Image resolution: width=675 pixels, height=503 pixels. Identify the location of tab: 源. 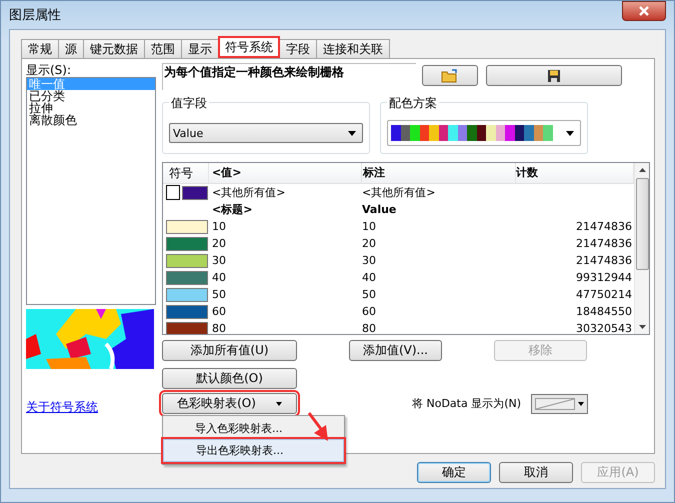
(71, 48).